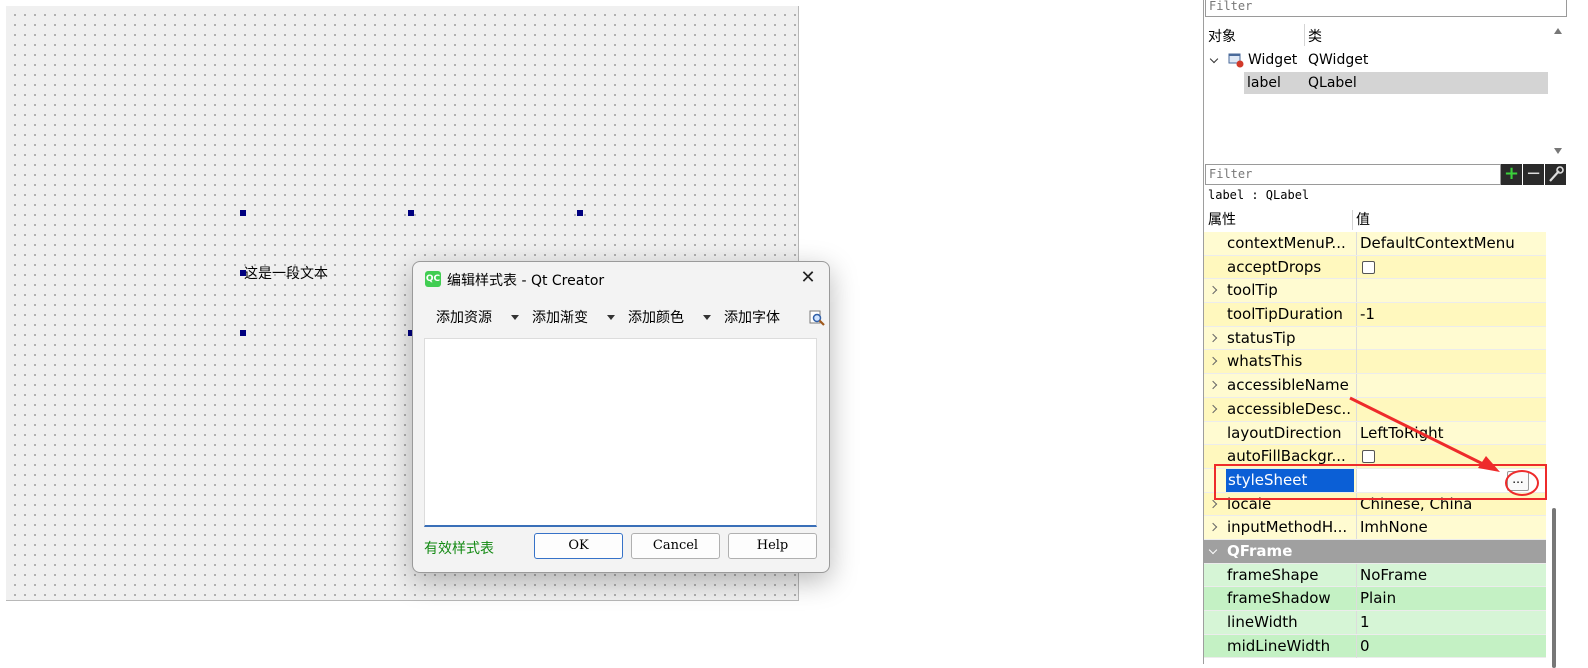  I want to click on stylesheet-text-editor, so click(620, 432).